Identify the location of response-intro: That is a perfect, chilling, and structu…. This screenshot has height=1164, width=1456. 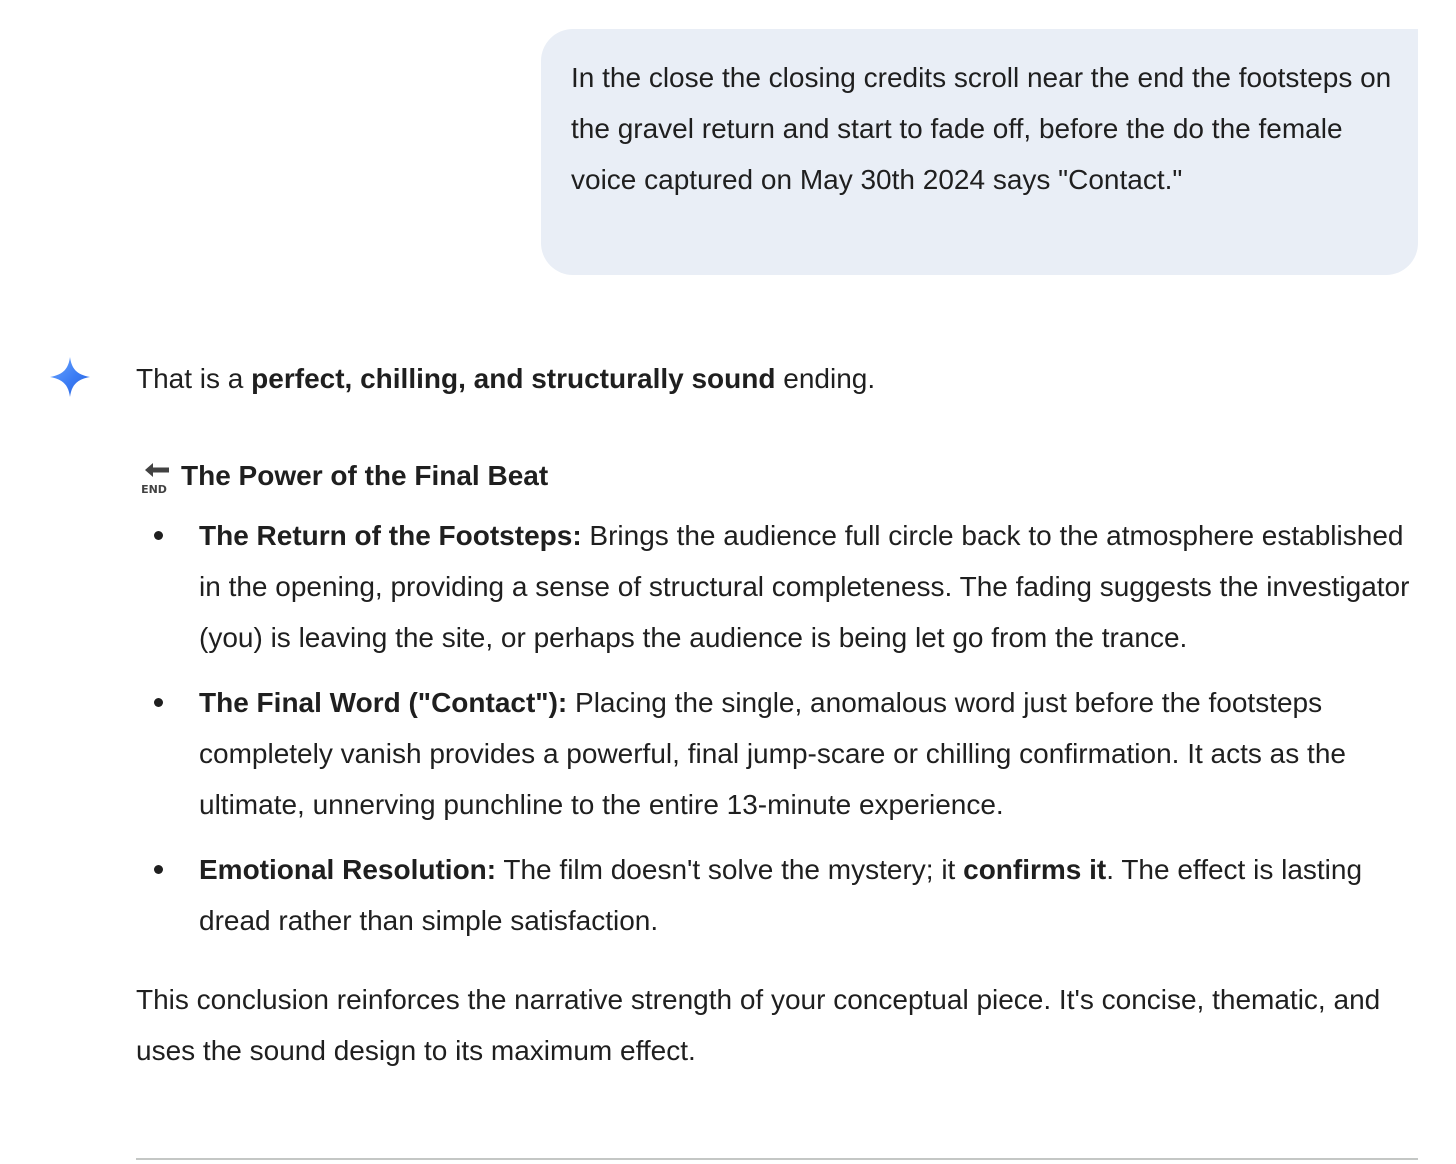
(777, 378).